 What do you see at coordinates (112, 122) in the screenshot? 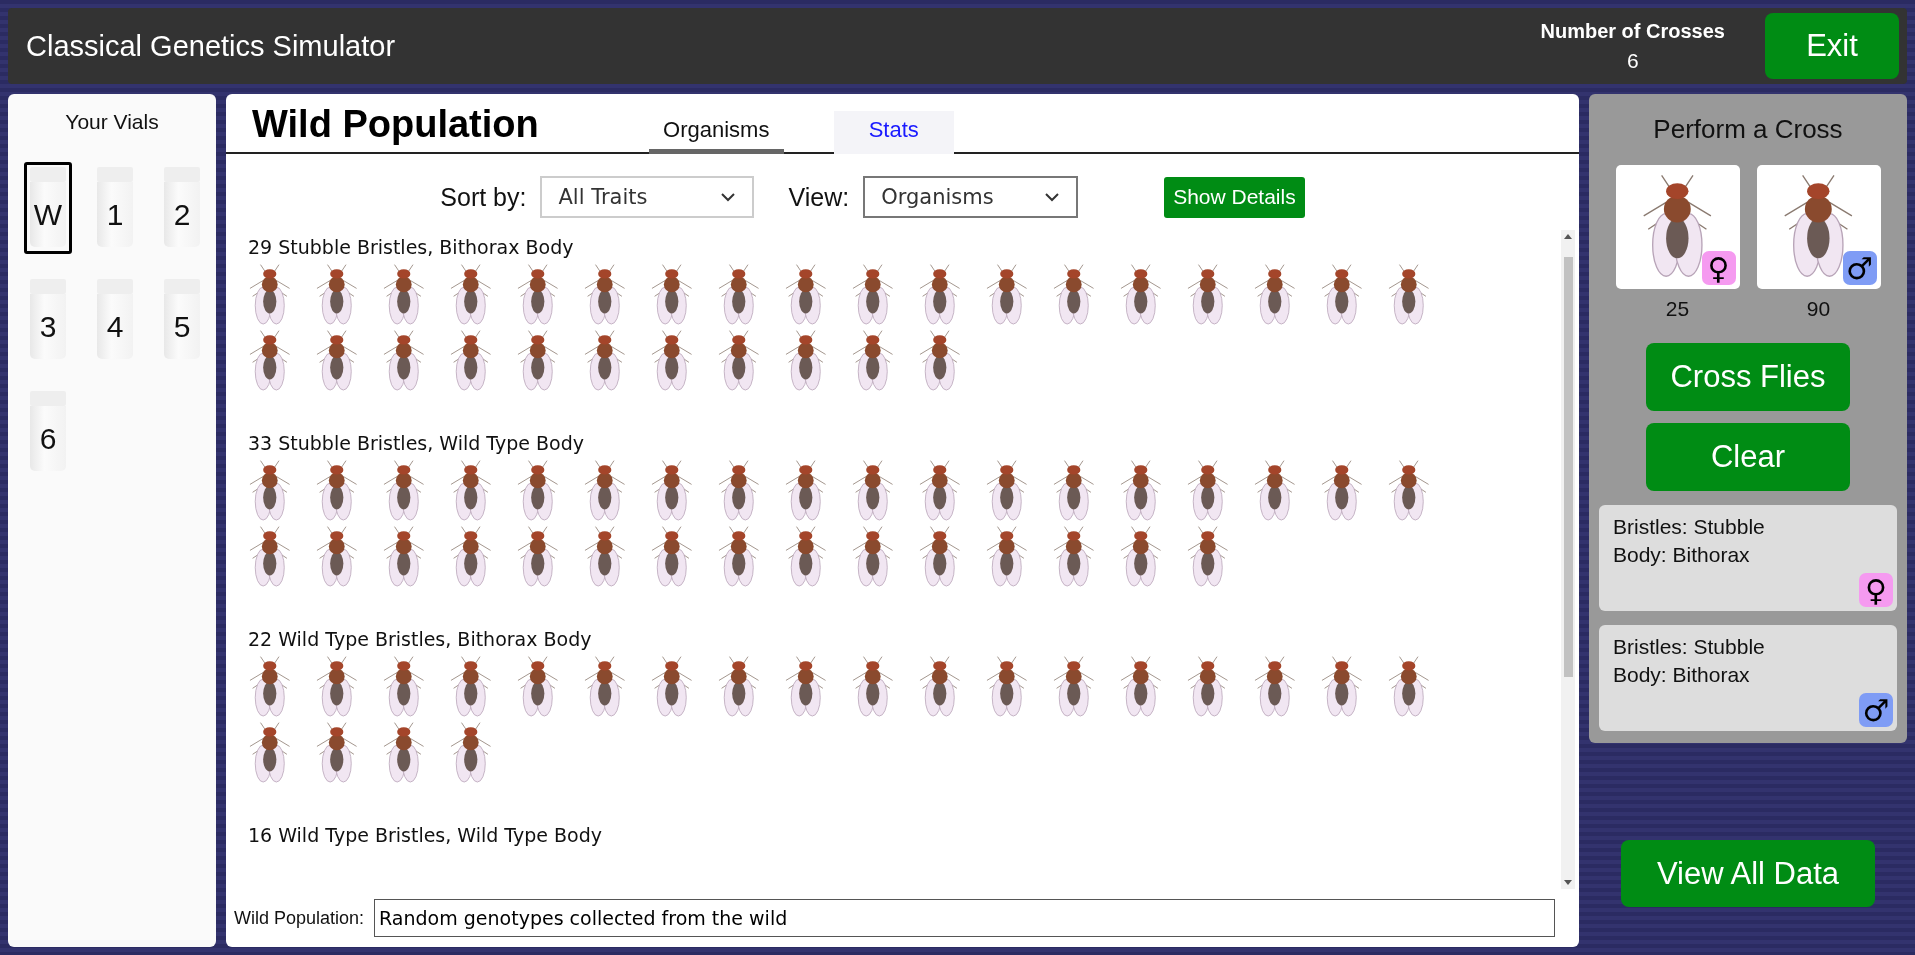
I see `vials-title: Your Vials` at bounding box center [112, 122].